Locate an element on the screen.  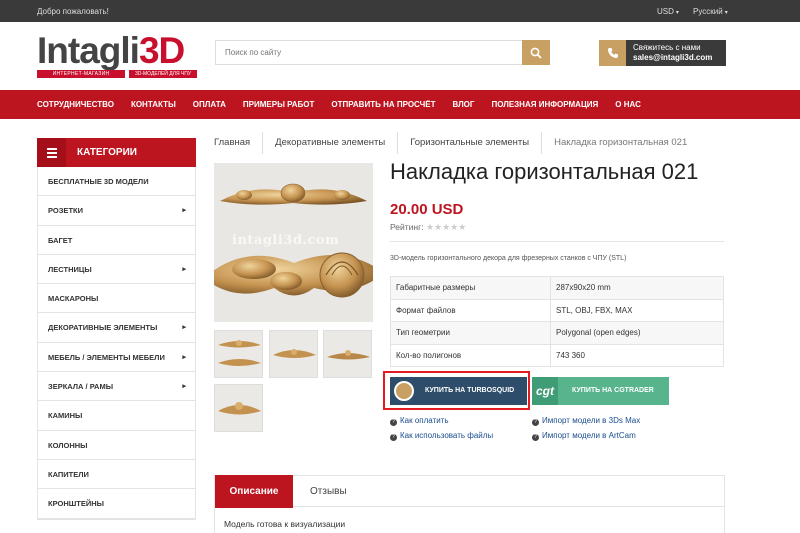
category-header: КАТЕГОРИИ is located at coordinates (116, 152).